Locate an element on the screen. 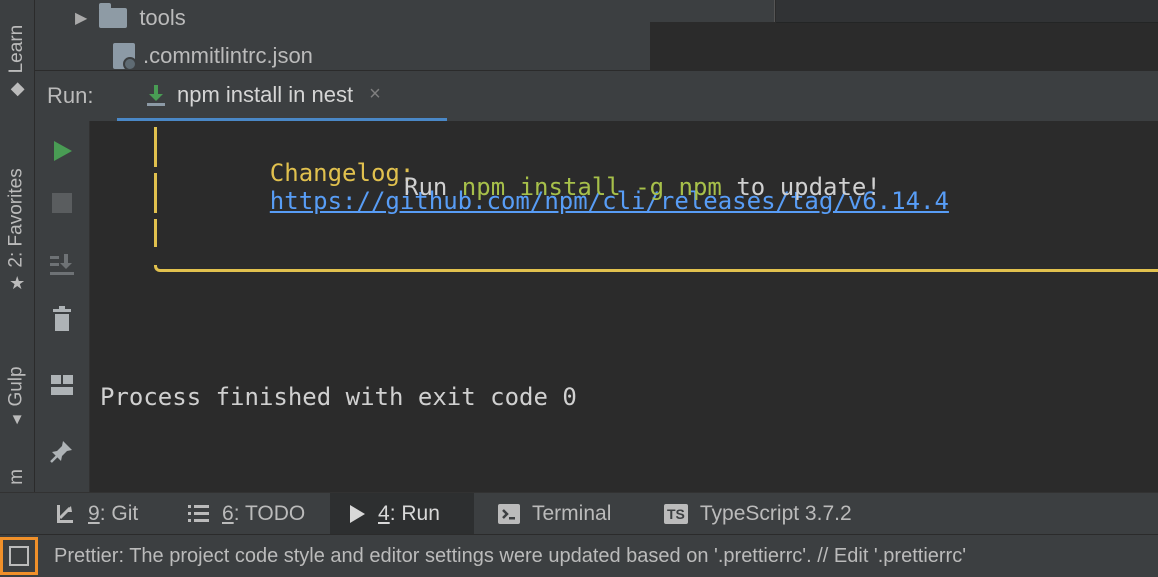 The width and height of the screenshot is (1158, 577). tree-item-commitlintrc: .commitlintrc.json is located at coordinates (213, 56).